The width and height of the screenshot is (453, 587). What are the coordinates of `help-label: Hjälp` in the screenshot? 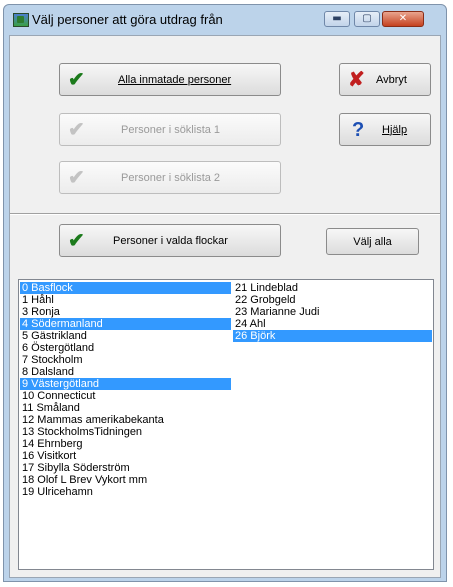 It's located at (395, 129).